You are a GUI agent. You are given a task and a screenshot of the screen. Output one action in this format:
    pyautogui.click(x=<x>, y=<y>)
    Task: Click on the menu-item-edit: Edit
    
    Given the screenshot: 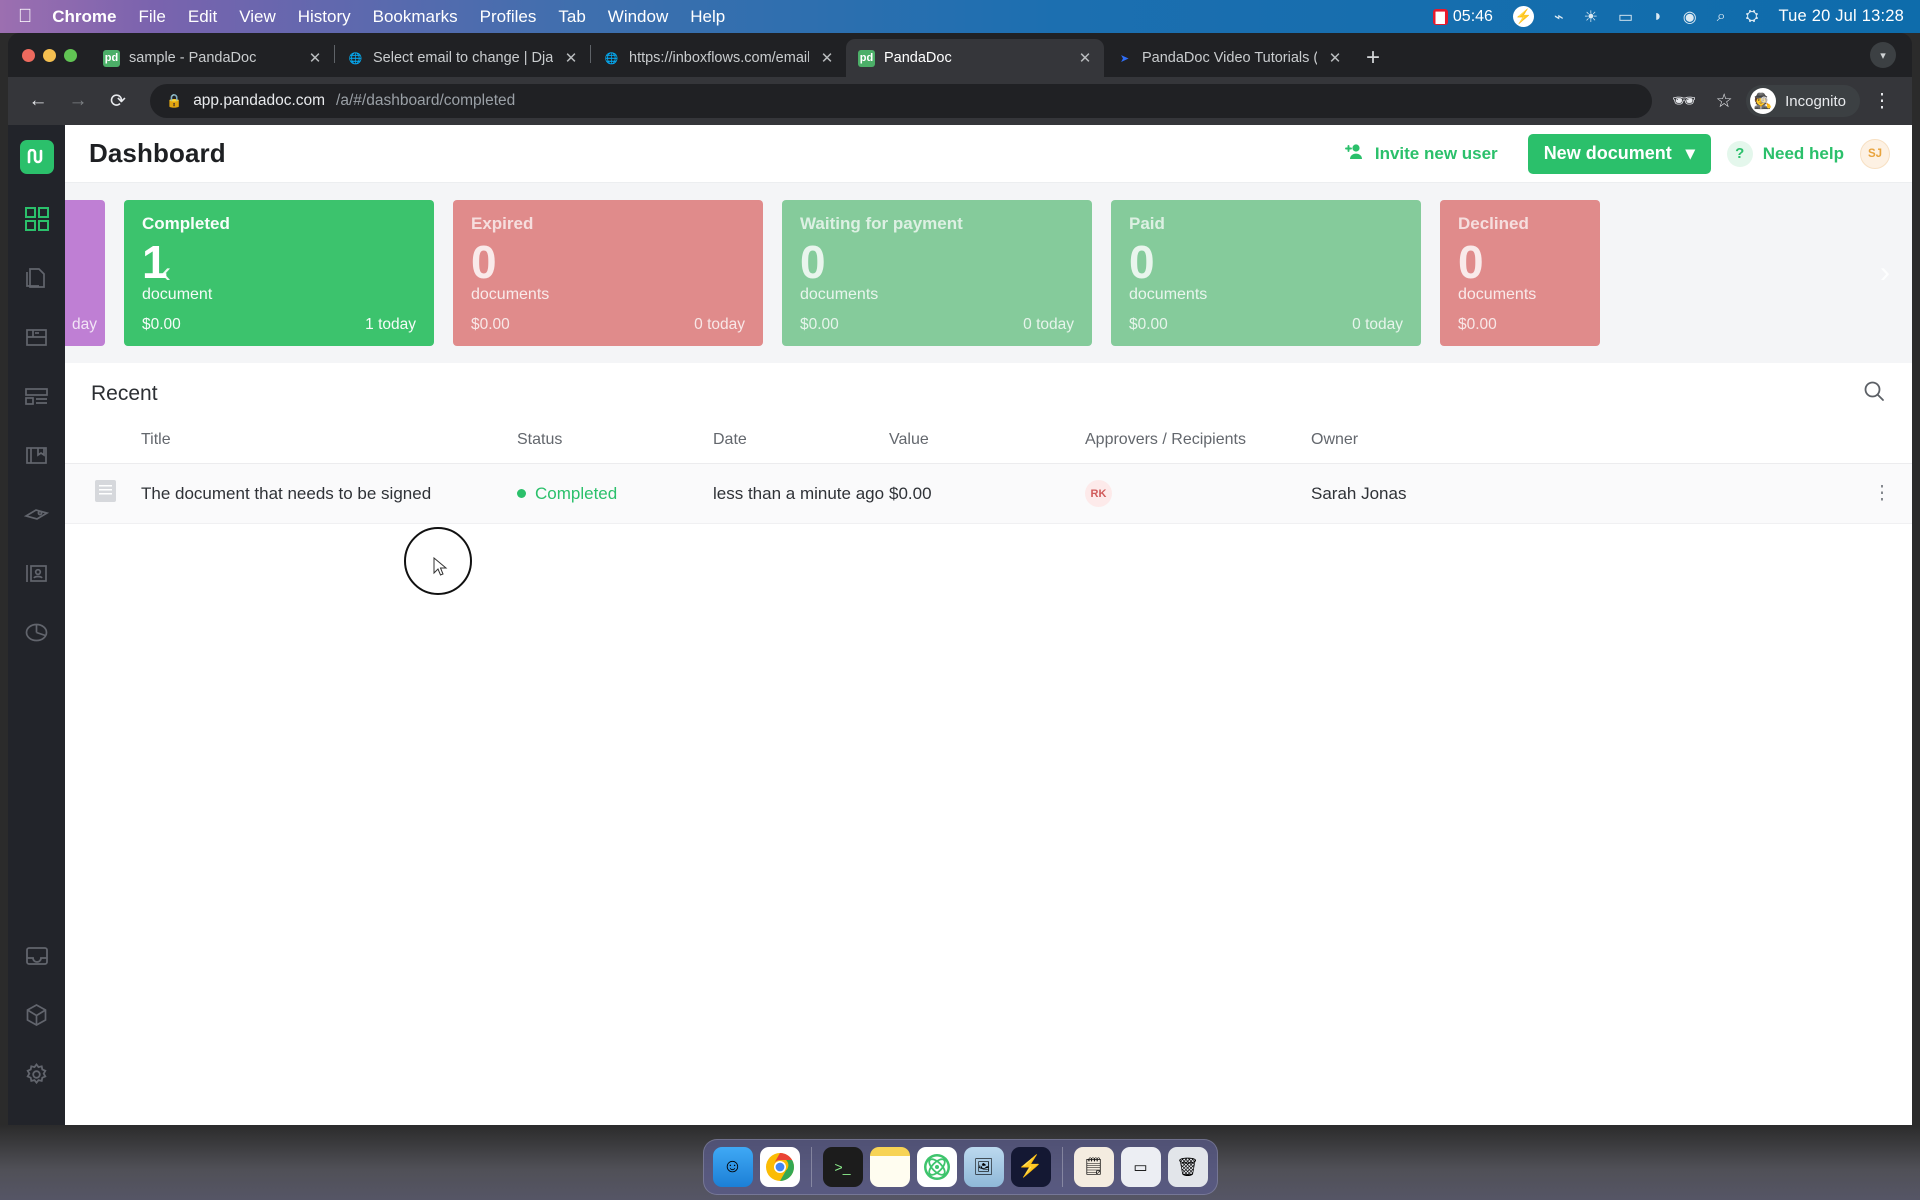 What is the action you would take?
    pyautogui.click(x=202, y=17)
    